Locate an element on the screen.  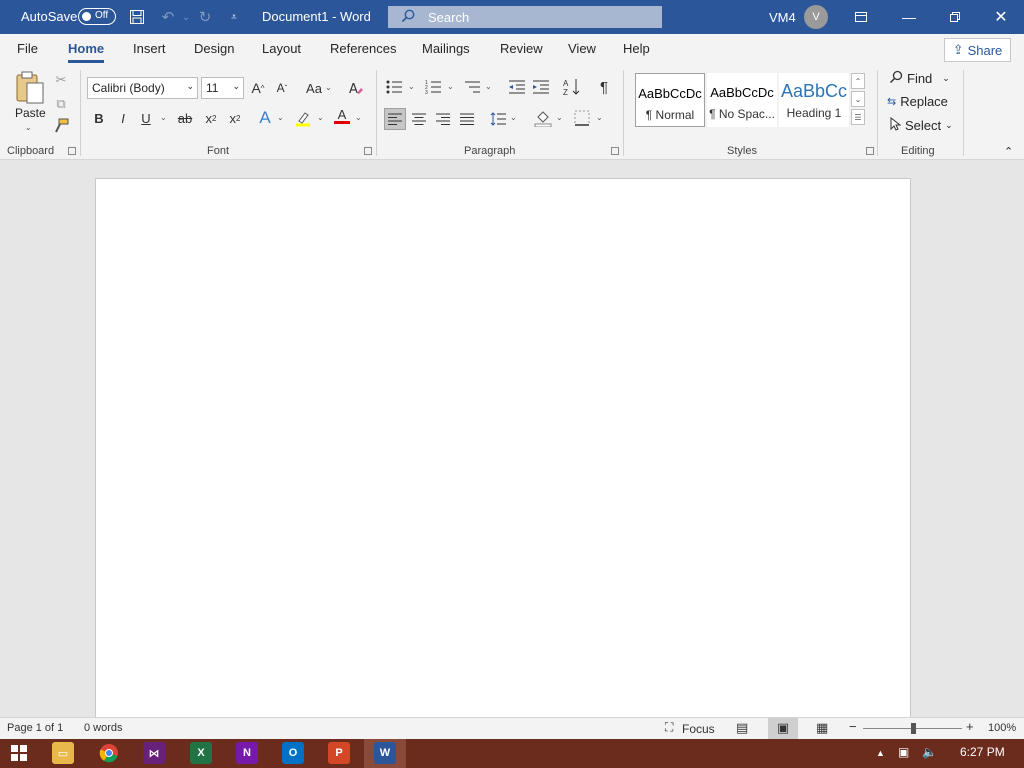
italic-button: I is located at coordinates (123, 118).